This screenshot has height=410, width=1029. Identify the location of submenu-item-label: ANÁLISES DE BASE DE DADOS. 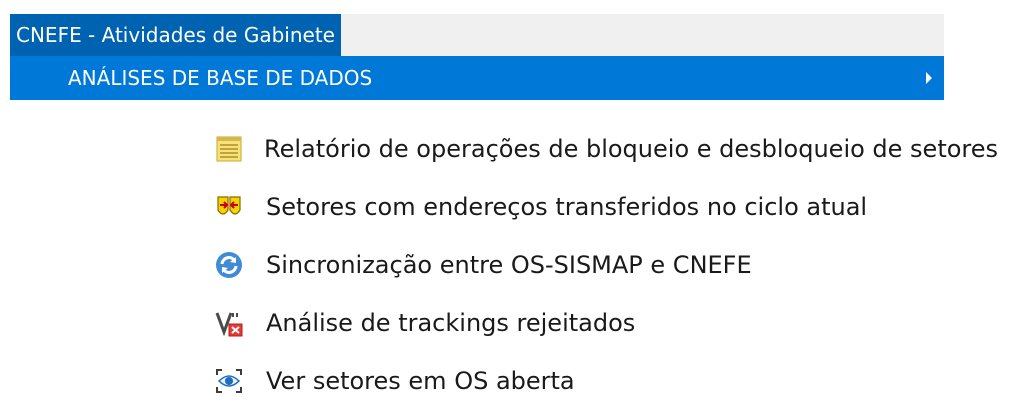
(220, 78).